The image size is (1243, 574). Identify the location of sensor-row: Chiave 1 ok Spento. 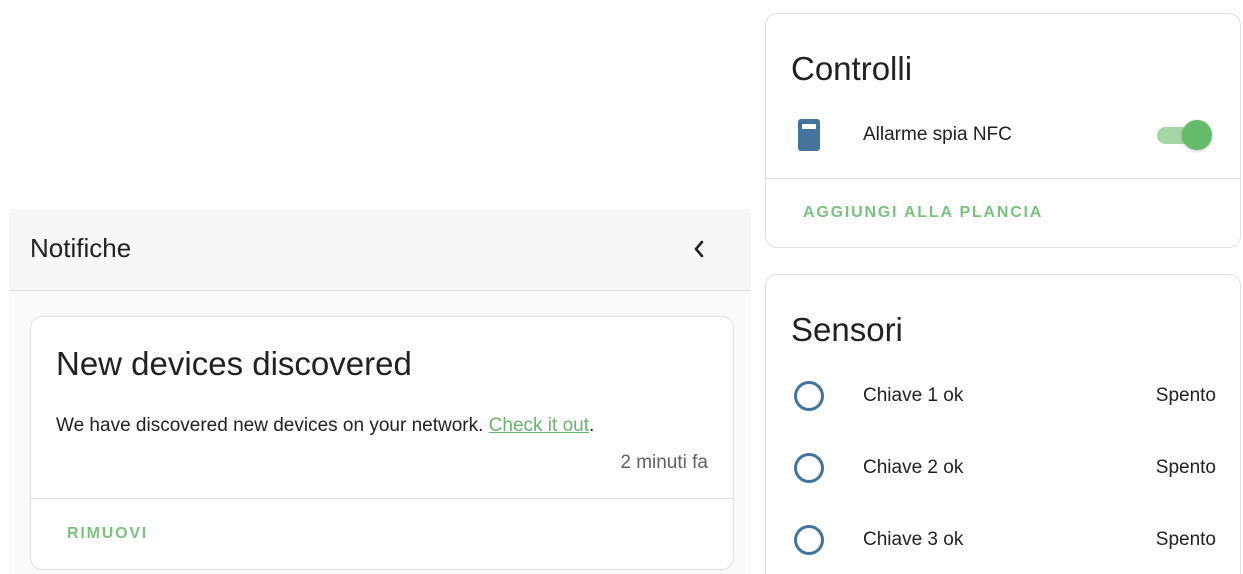
(1003, 396).